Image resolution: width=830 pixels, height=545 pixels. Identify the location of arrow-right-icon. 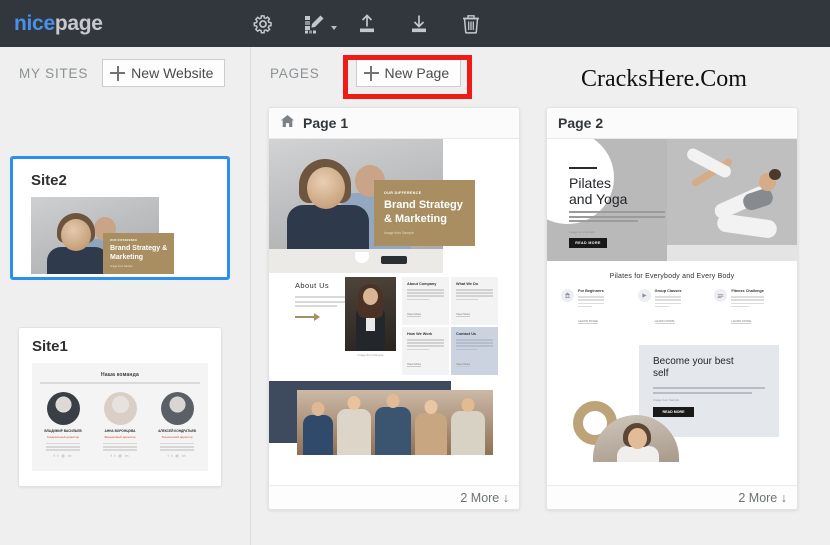
(307, 317).